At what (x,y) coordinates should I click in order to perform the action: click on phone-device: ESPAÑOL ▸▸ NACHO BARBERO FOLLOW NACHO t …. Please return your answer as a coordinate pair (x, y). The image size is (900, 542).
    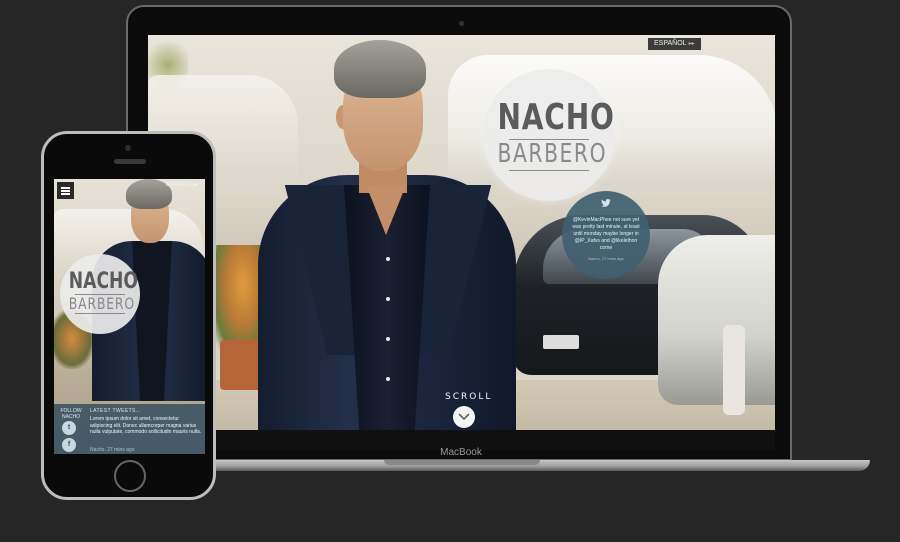
    Looking at the image, I should click on (128, 315).